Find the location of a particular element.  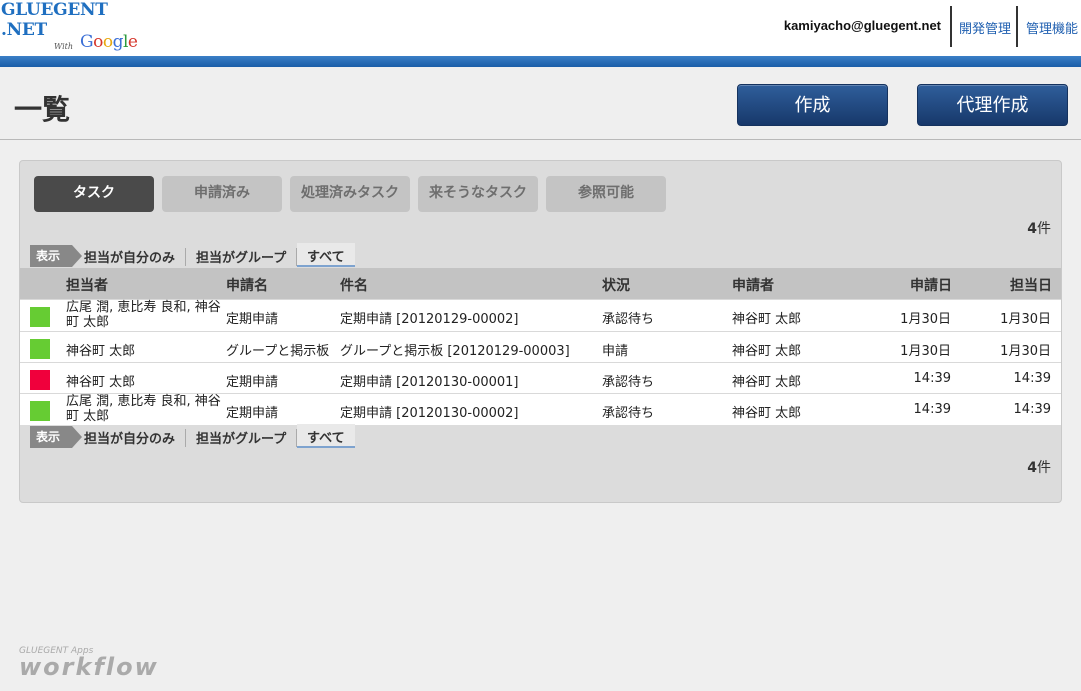

cell-subject: 定期申請 [20120130-00001] is located at coordinates (429, 380).